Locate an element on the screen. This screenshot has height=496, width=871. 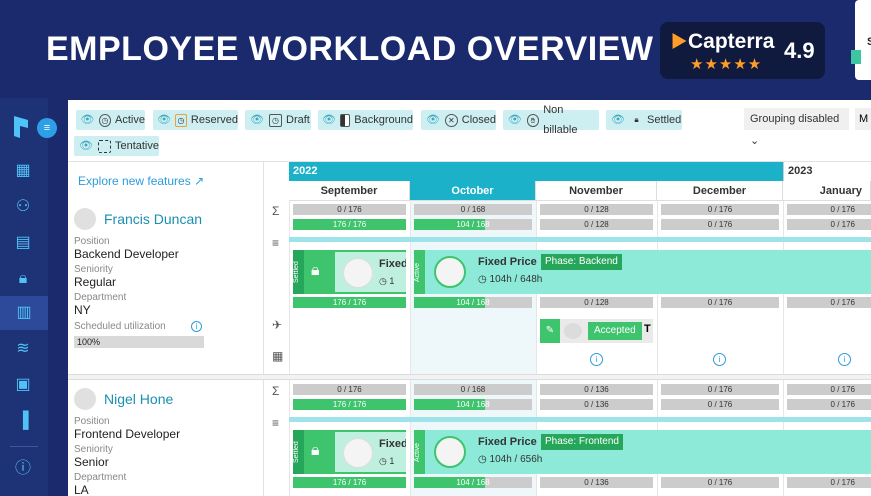
money-icon: ≋ is located at coordinates (23, 349).